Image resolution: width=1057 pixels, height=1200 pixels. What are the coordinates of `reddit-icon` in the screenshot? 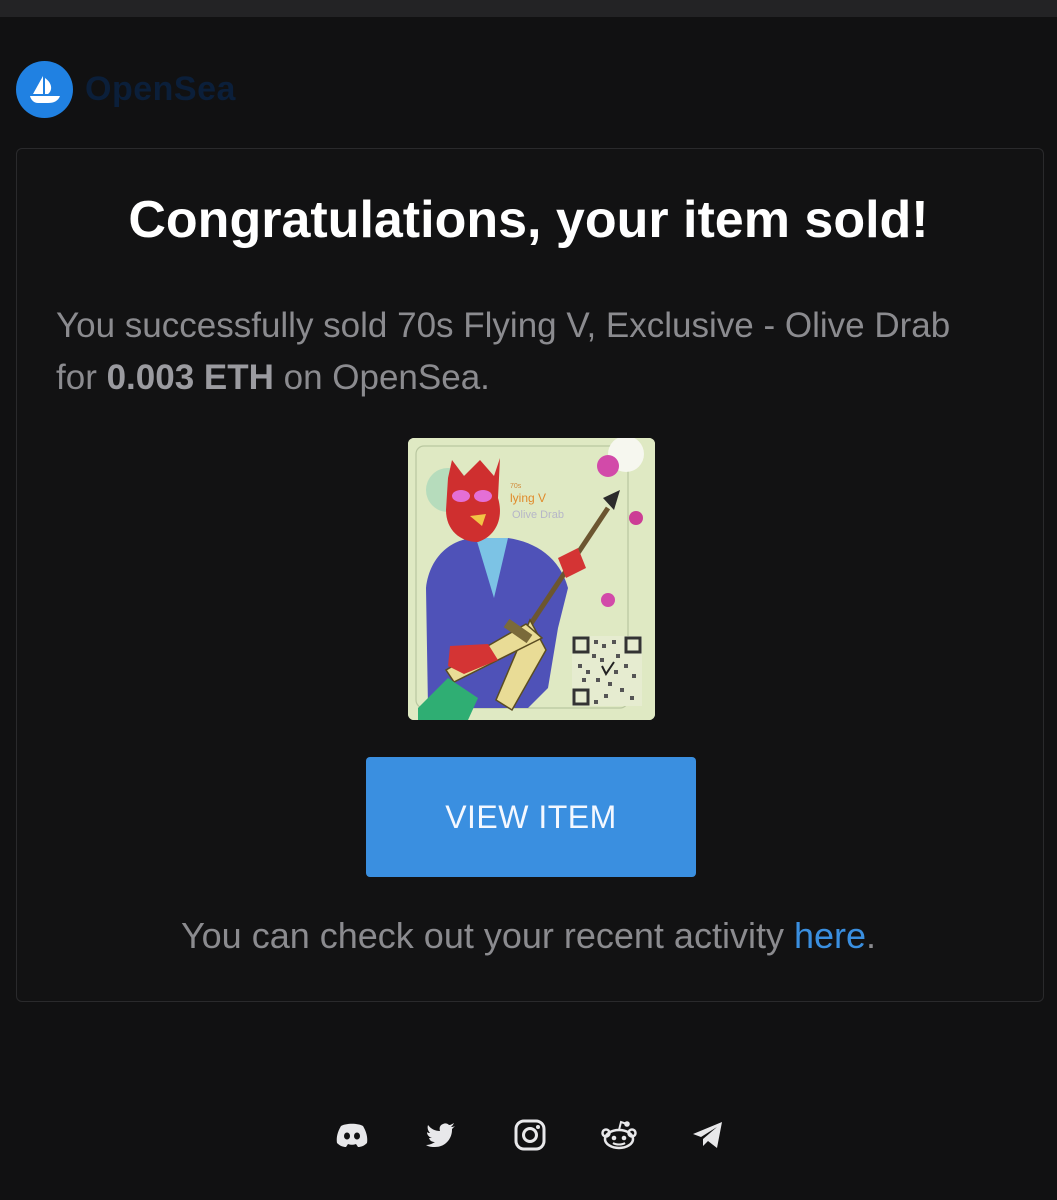 It's located at (619, 1135).